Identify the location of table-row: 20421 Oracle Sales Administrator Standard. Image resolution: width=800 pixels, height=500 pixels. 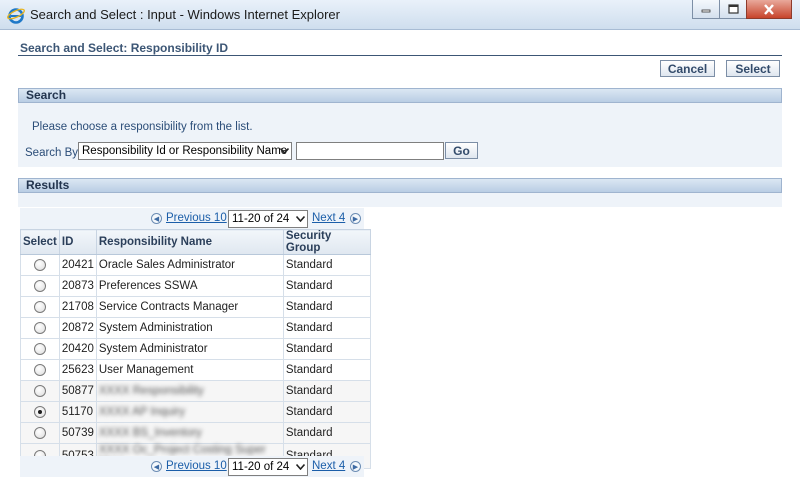
(195, 265).